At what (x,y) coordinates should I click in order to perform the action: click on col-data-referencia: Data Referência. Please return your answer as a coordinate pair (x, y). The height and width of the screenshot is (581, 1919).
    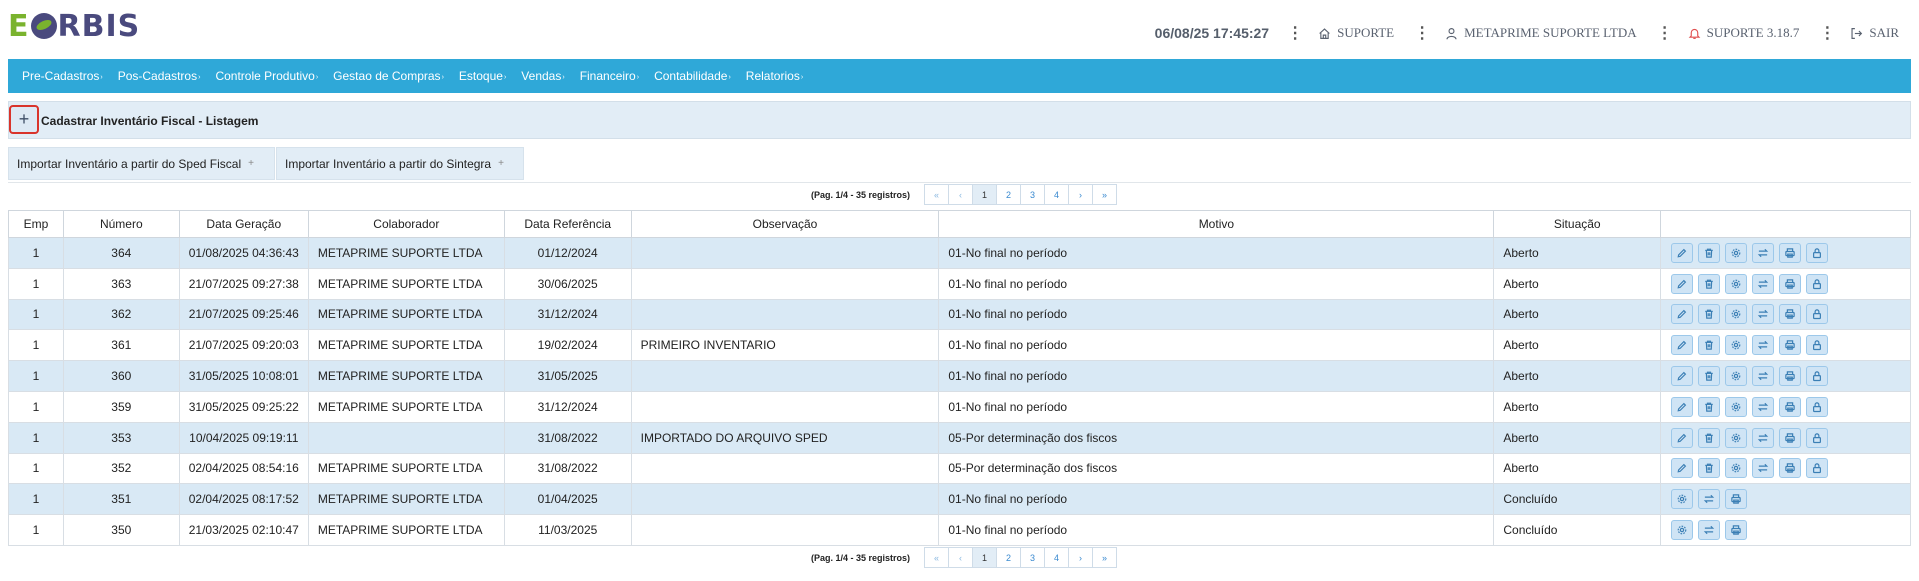
    Looking at the image, I should click on (567, 224).